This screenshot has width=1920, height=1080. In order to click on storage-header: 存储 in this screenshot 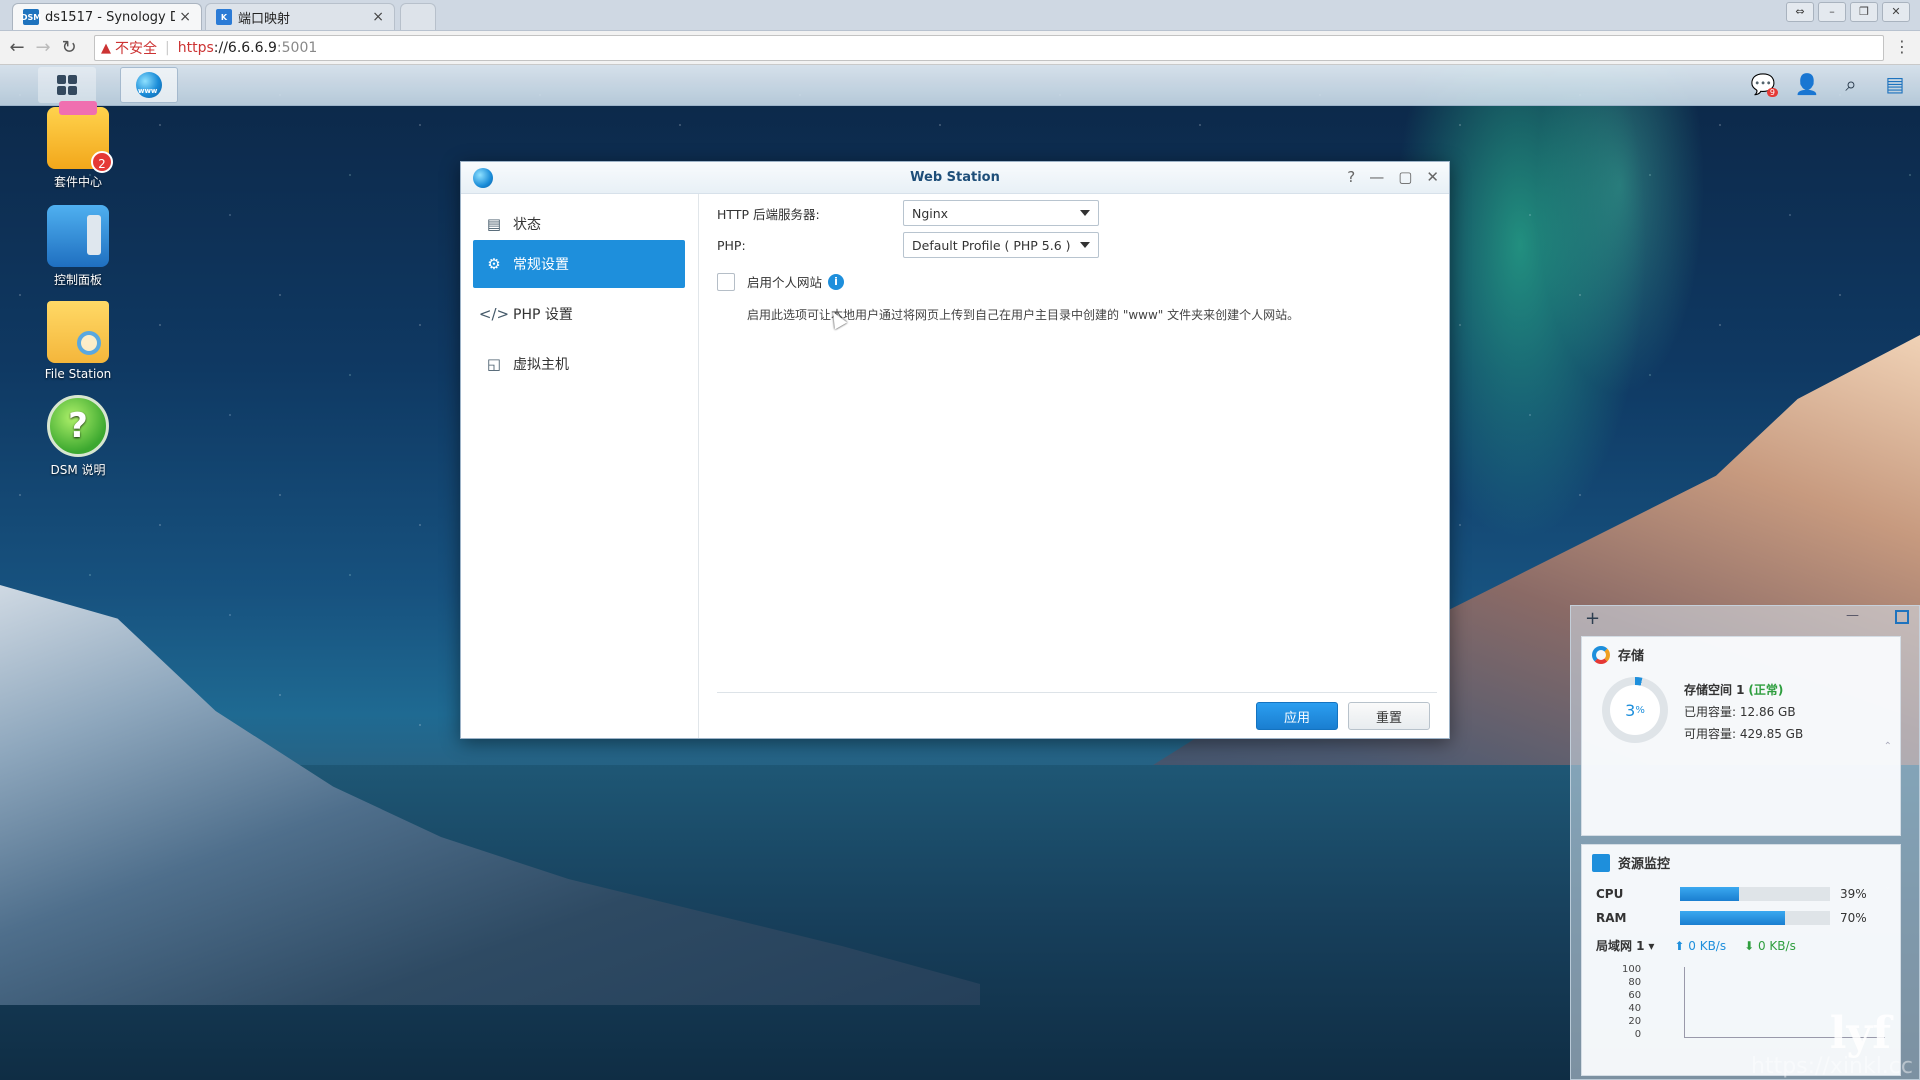, I will do `click(1618, 654)`.